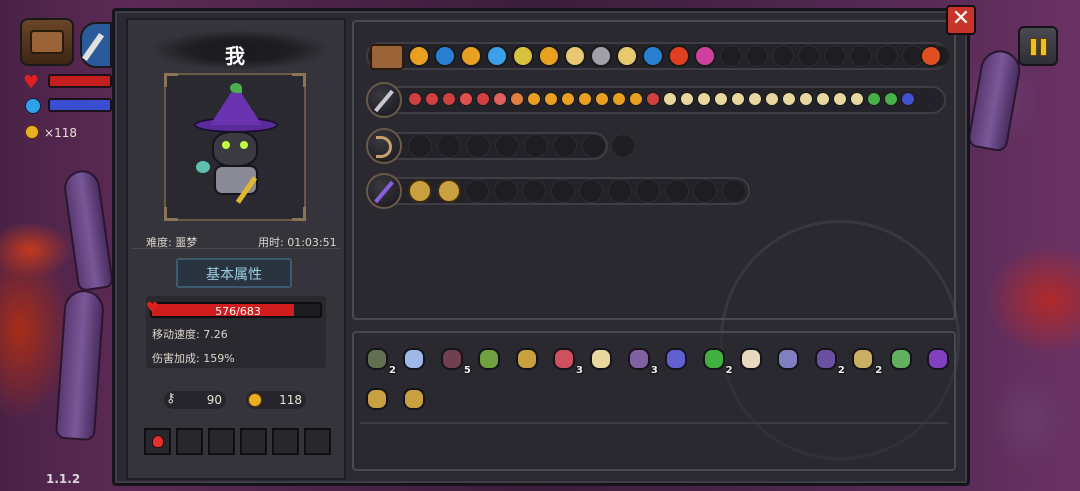  I want to click on robe-icon, so click(825, 359).